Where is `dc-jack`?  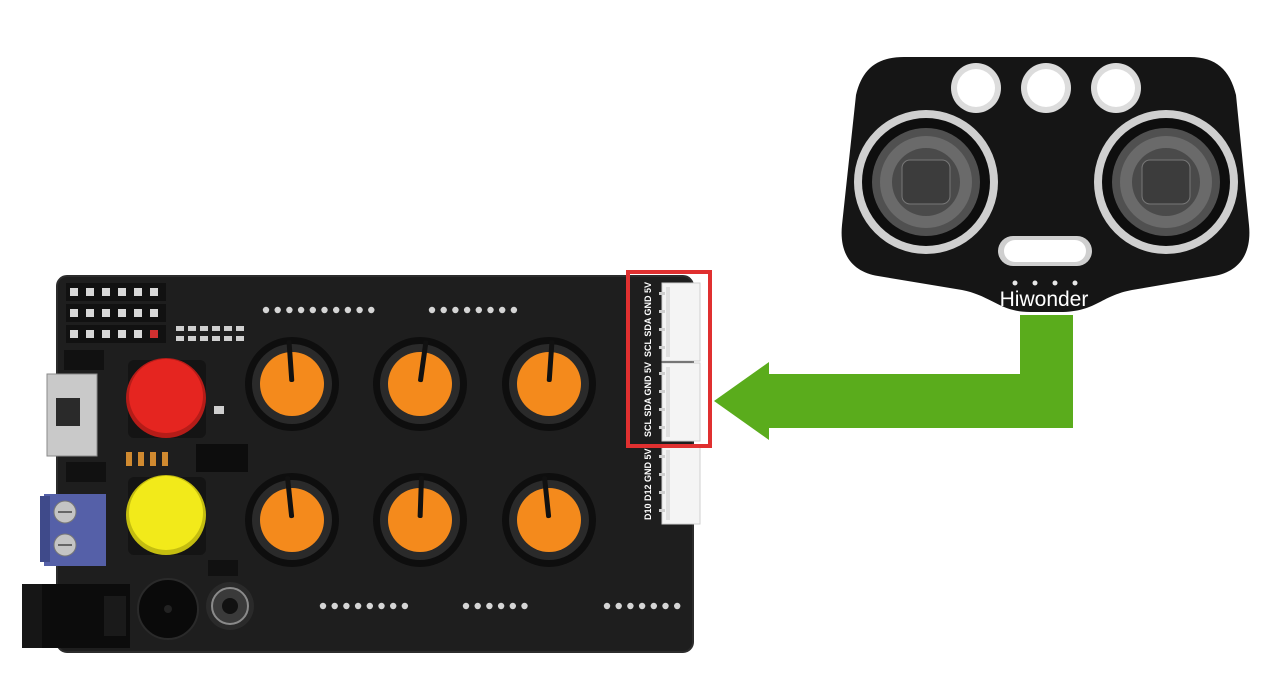 dc-jack is located at coordinates (76, 616).